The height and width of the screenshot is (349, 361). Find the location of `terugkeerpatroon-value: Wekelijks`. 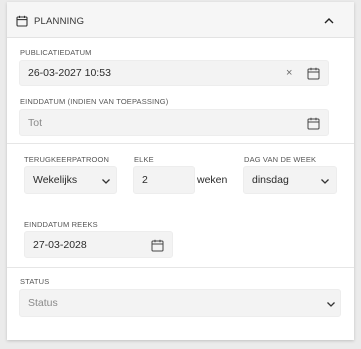

terugkeerpatroon-value: Wekelijks is located at coordinates (55, 180).